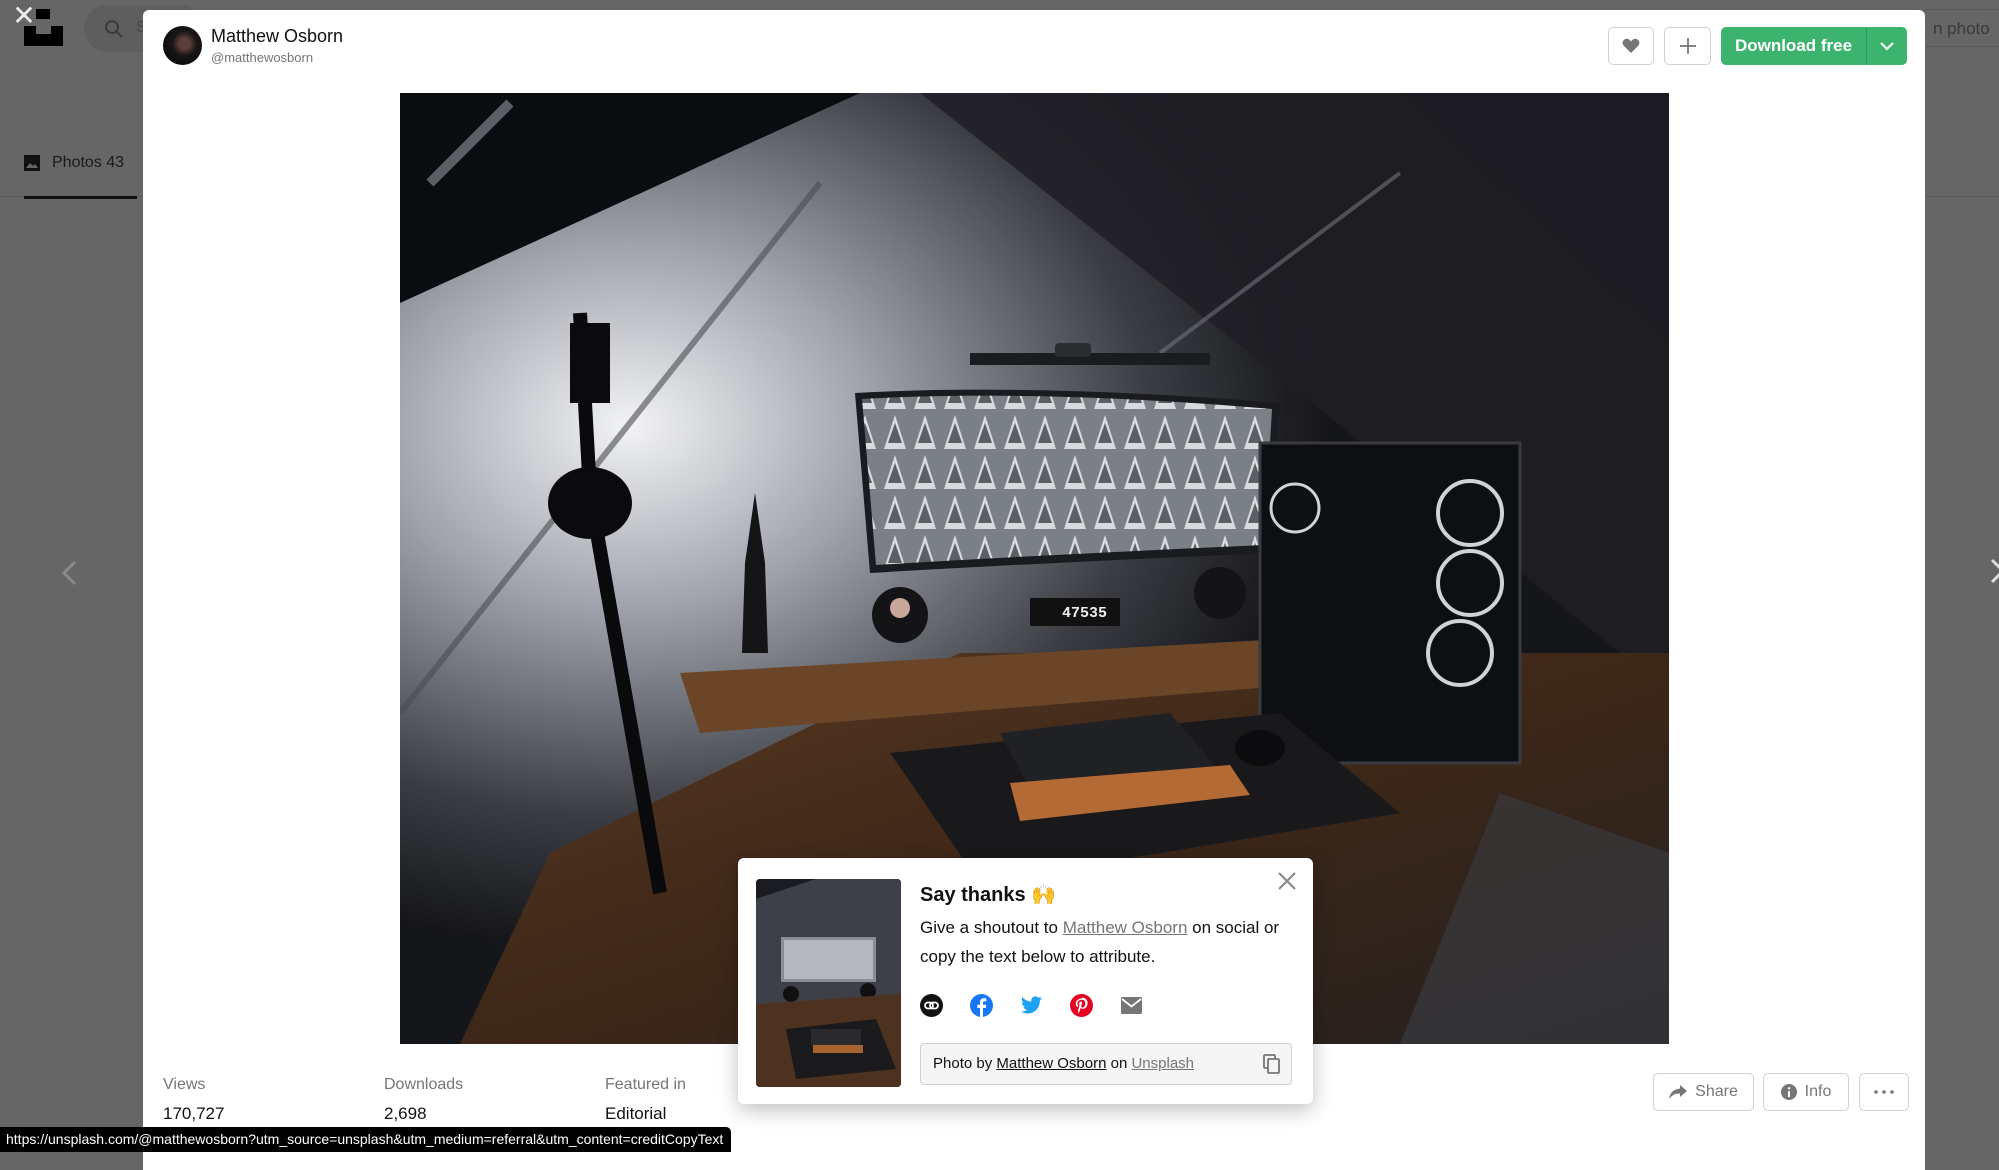 The height and width of the screenshot is (1170, 1999). I want to click on plus-icon, so click(1687, 46).